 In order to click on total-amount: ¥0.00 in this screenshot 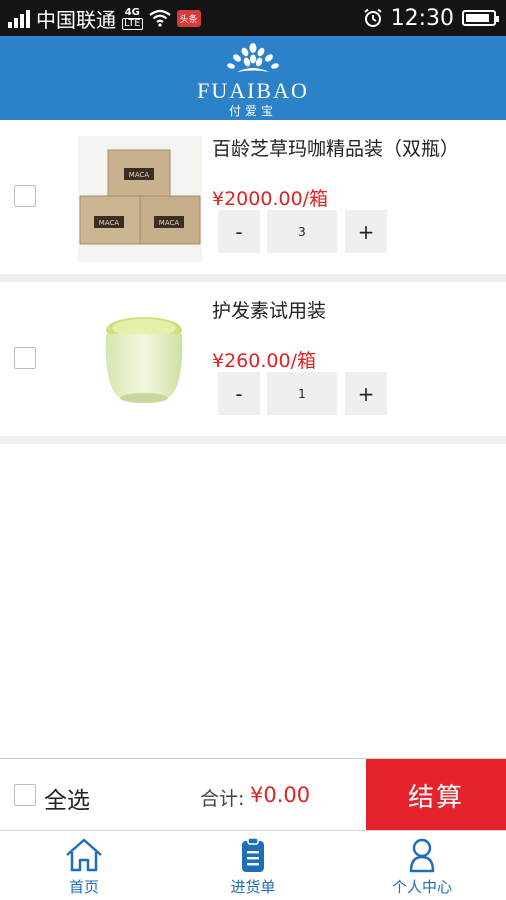, I will do `click(280, 795)`.